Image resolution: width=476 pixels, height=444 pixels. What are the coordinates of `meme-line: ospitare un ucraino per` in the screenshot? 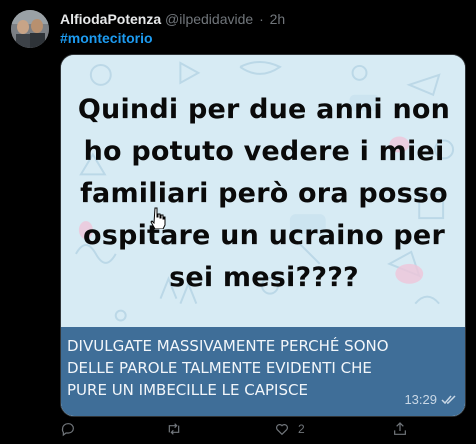 It's located at (264, 235).